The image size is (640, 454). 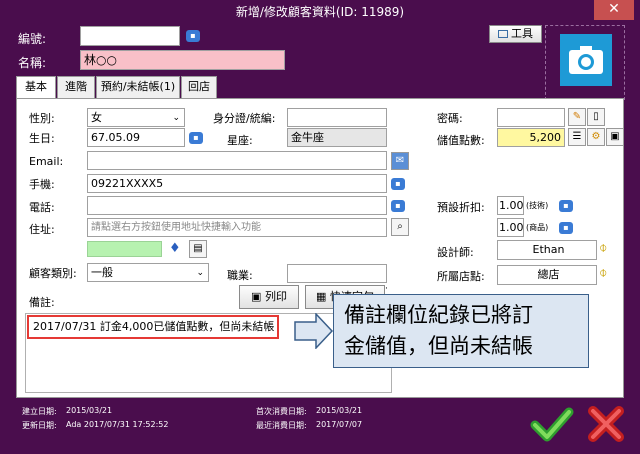 I want to click on discount-label: 預設折扣:, so click(x=461, y=207).